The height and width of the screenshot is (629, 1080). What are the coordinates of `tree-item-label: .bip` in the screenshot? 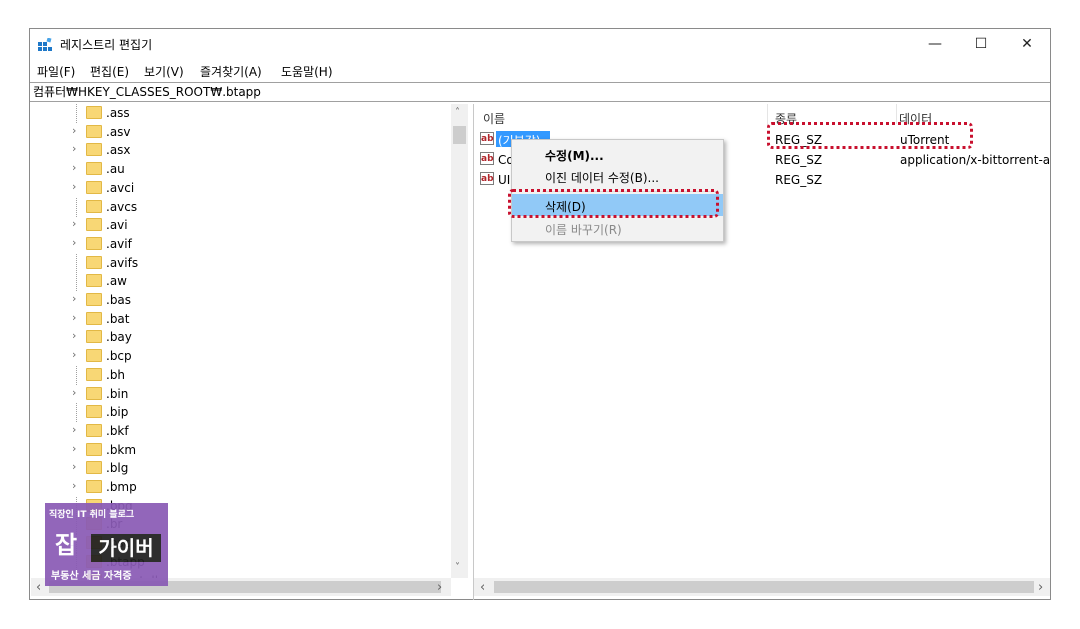 It's located at (117, 412).